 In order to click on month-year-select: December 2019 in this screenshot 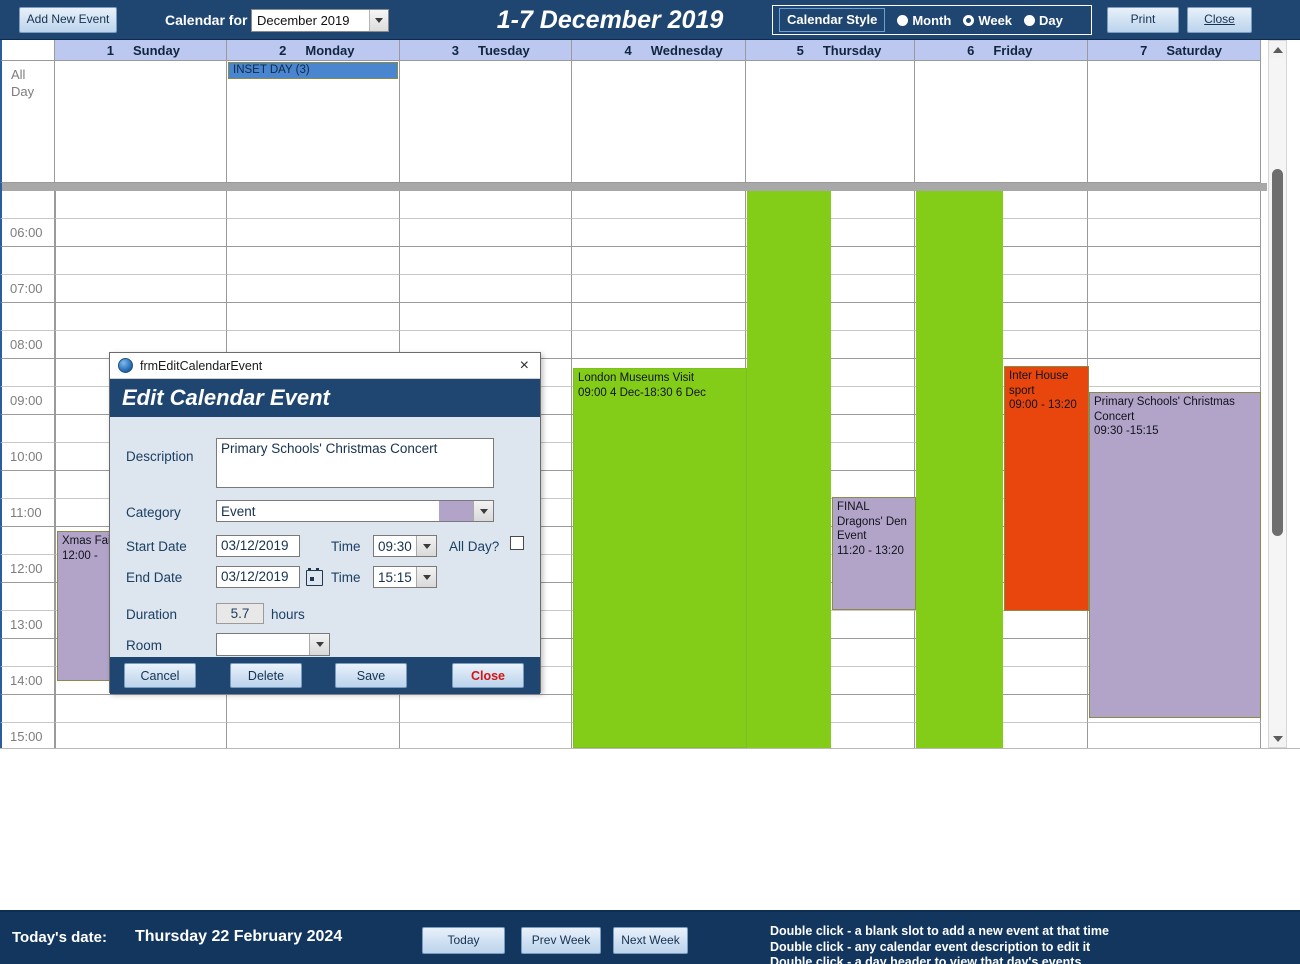, I will do `click(320, 20)`.